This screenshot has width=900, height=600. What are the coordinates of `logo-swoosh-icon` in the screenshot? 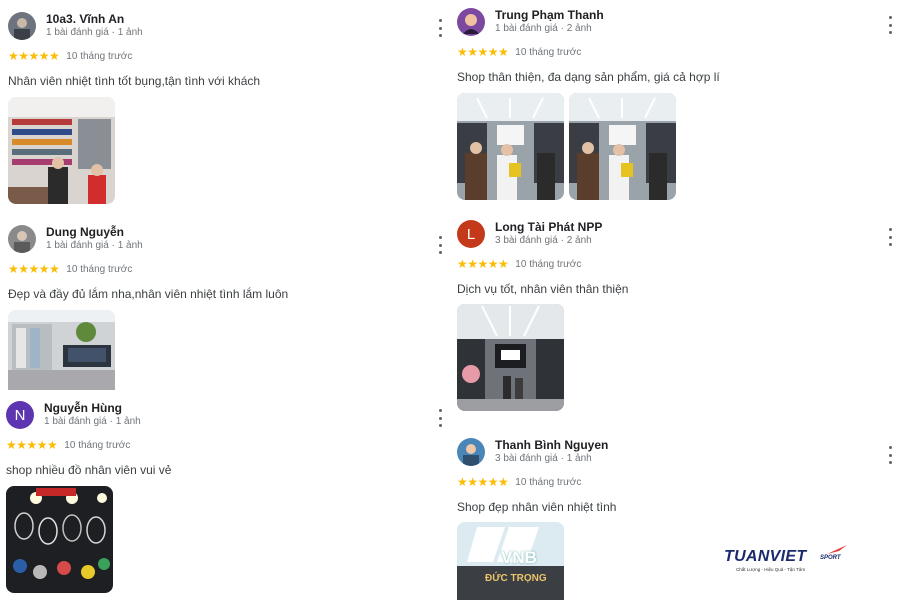 It's located at (837, 549).